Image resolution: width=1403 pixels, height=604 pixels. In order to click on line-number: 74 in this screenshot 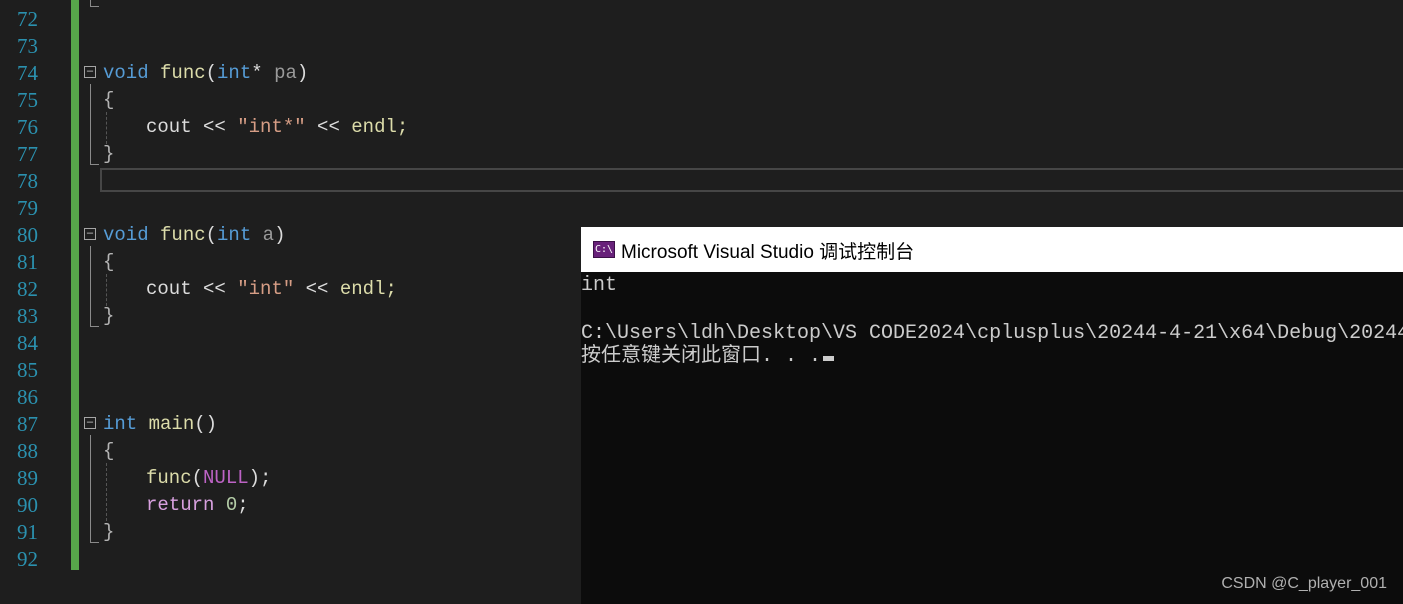, I will do `click(27, 73)`.